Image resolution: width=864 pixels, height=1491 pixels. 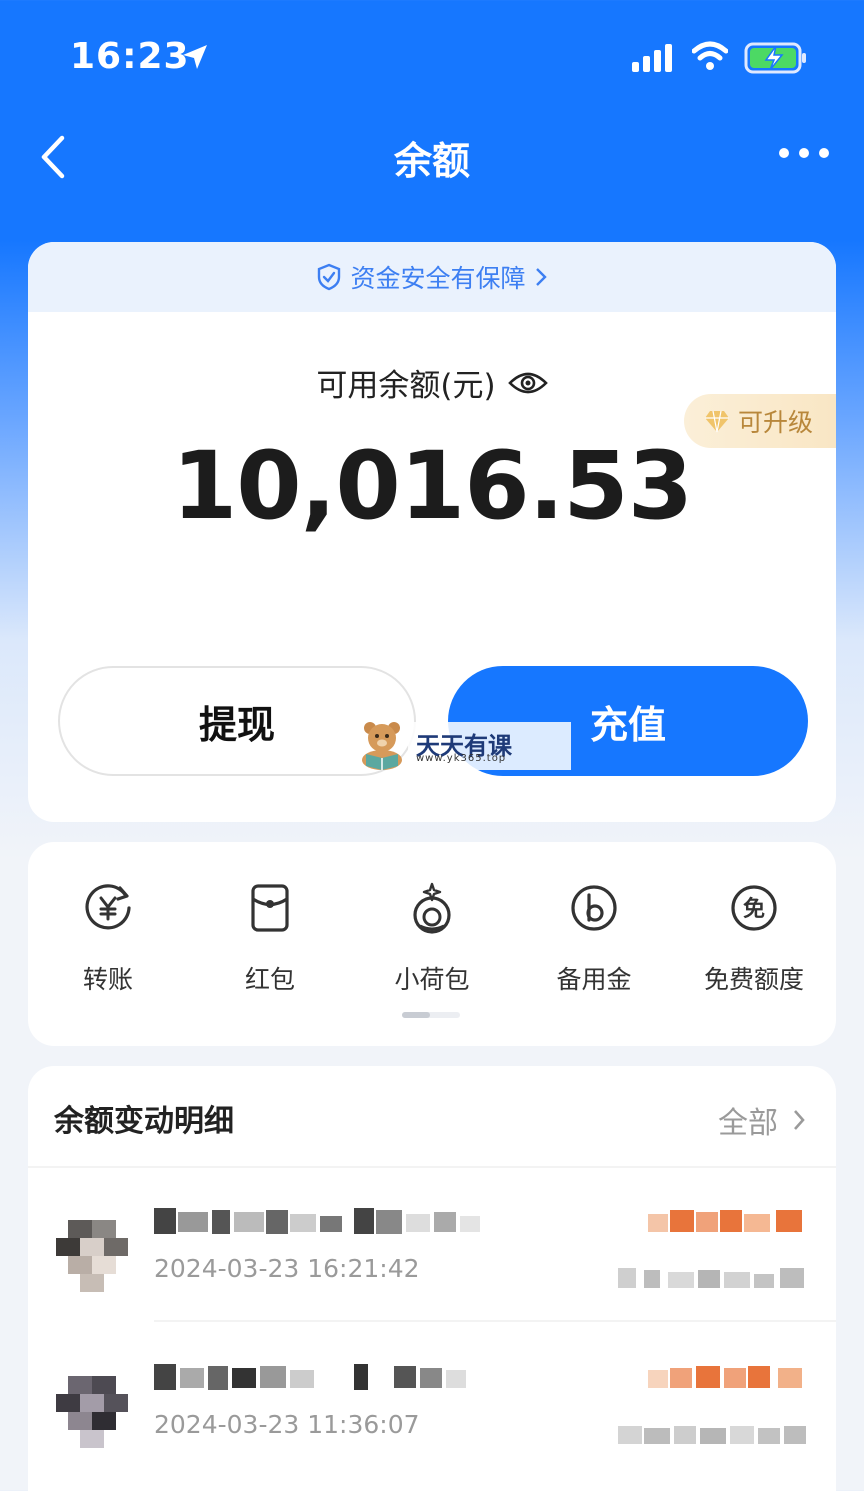 I want to click on details-title: 余额变动明细, so click(x=144, y=1121).